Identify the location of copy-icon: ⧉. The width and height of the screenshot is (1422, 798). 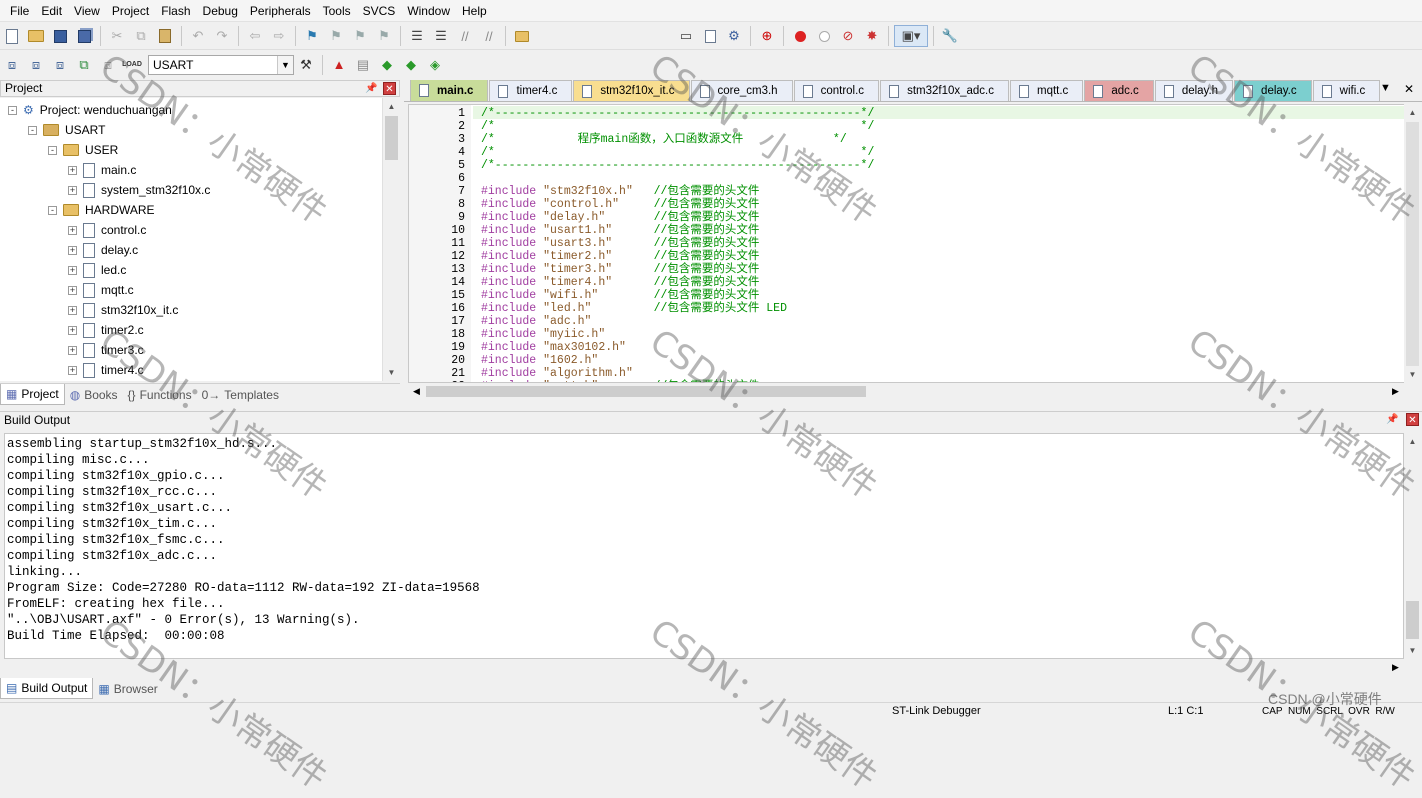
(141, 36).